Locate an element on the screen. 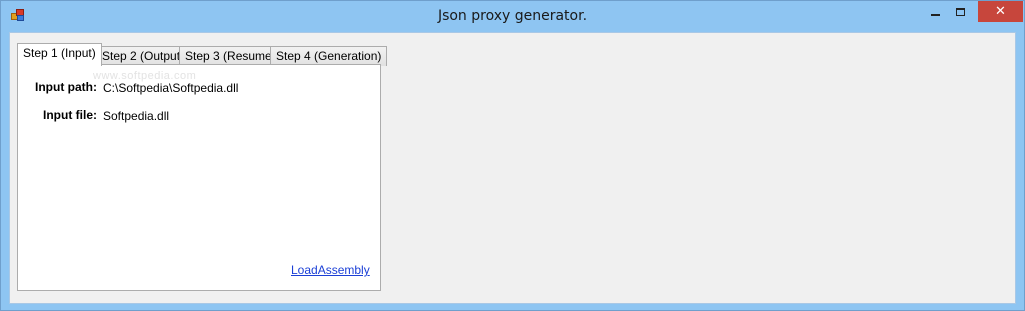 The image size is (1025, 311). title-bar: Json proxy generator. ✕ is located at coordinates (512, 16).